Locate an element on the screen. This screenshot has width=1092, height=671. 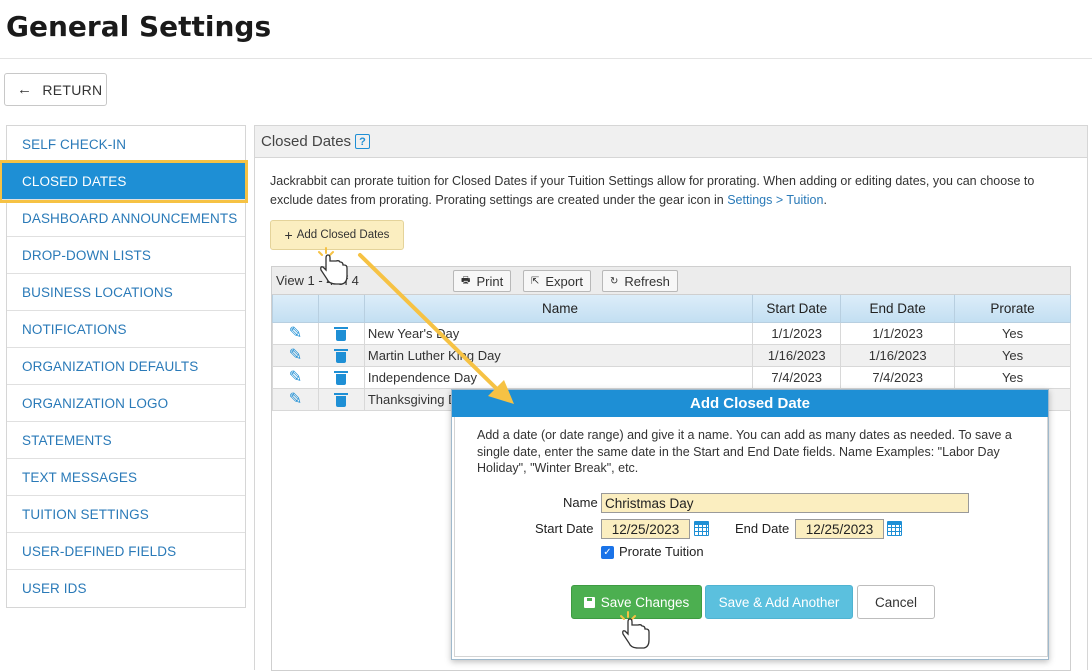
dialog-title: Add Closed Date is located at coordinates (750, 403).